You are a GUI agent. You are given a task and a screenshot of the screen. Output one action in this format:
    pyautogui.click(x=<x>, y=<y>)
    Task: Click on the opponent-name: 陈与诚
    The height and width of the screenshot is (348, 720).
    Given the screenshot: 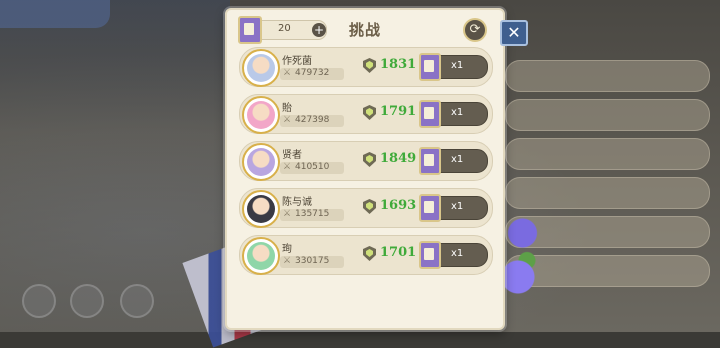 What is the action you would take?
    pyautogui.click(x=297, y=202)
    